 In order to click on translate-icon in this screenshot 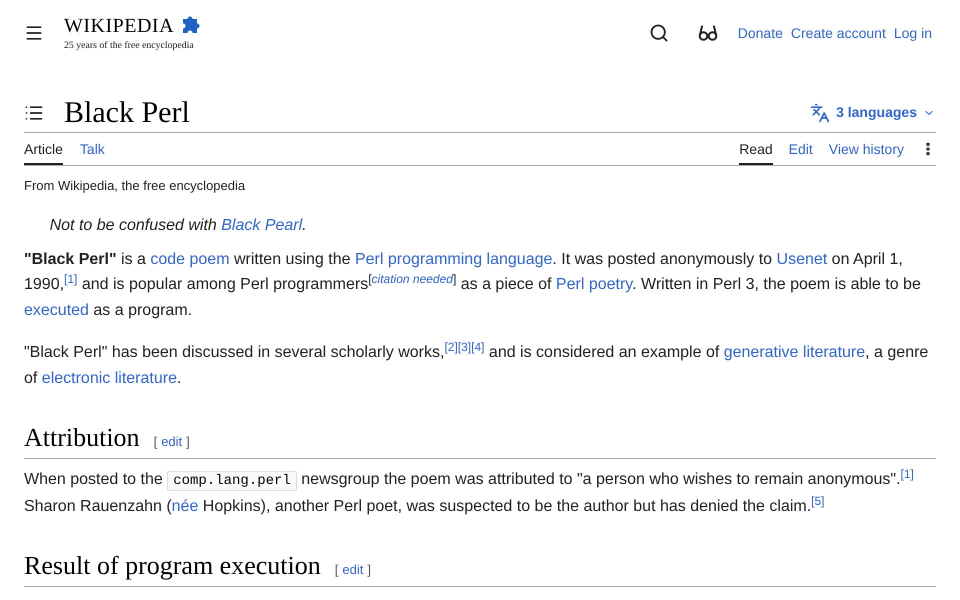, I will do `click(820, 112)`.